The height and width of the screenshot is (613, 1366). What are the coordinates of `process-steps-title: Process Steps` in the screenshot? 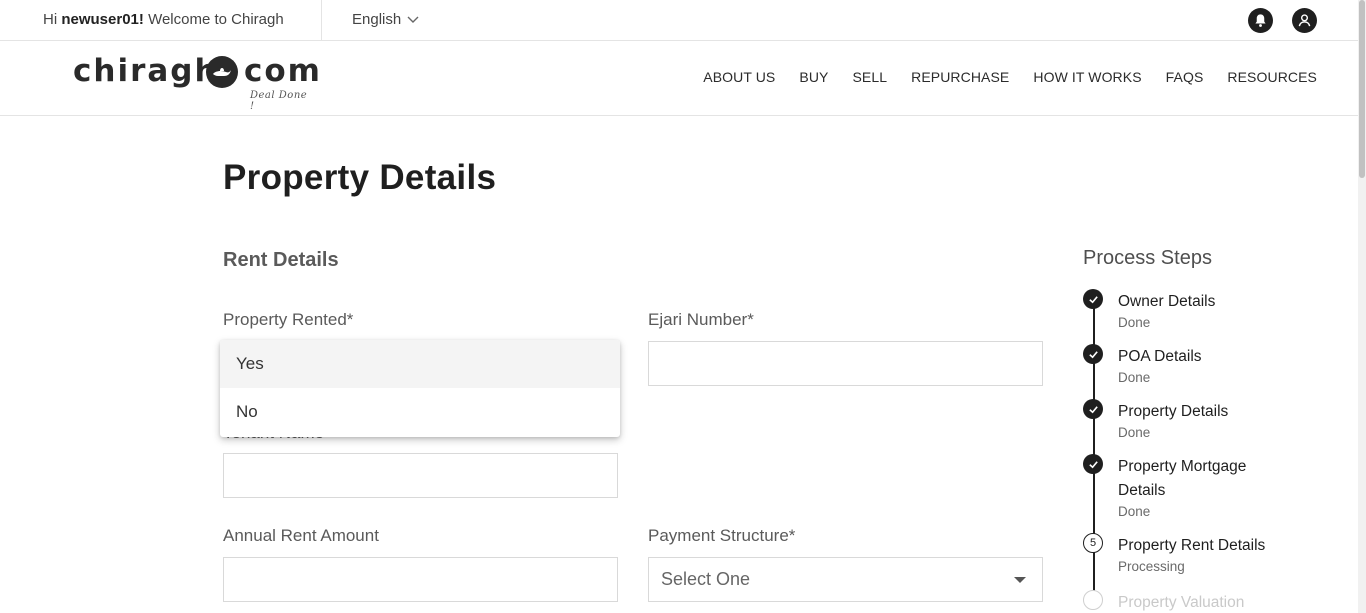 It's located at (1147, 258).